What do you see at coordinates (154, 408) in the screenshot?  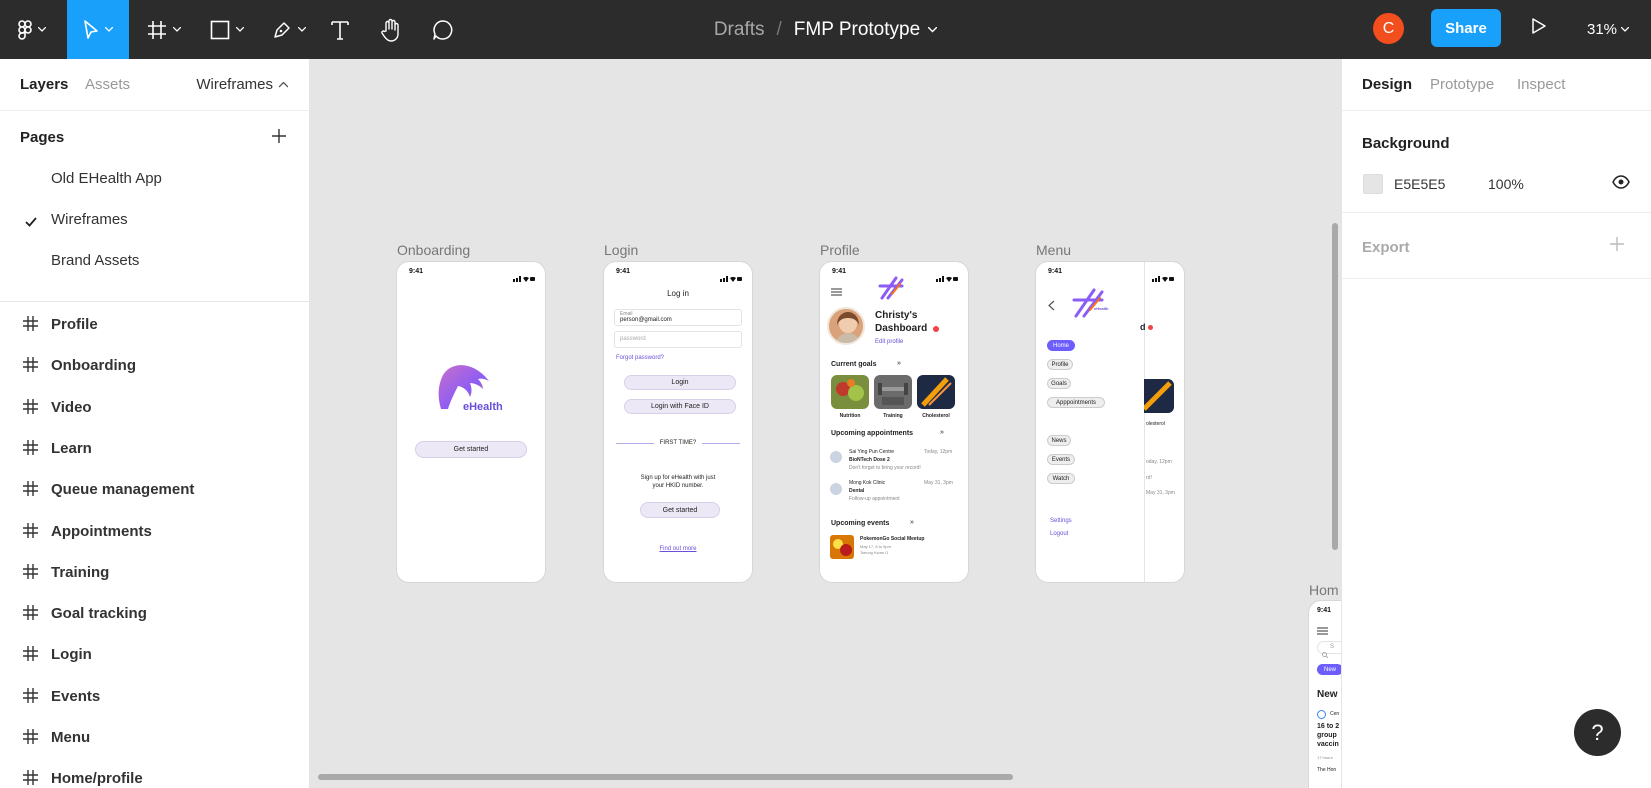 I see `layer-item-video: Video` at bounding box center [154, 408].